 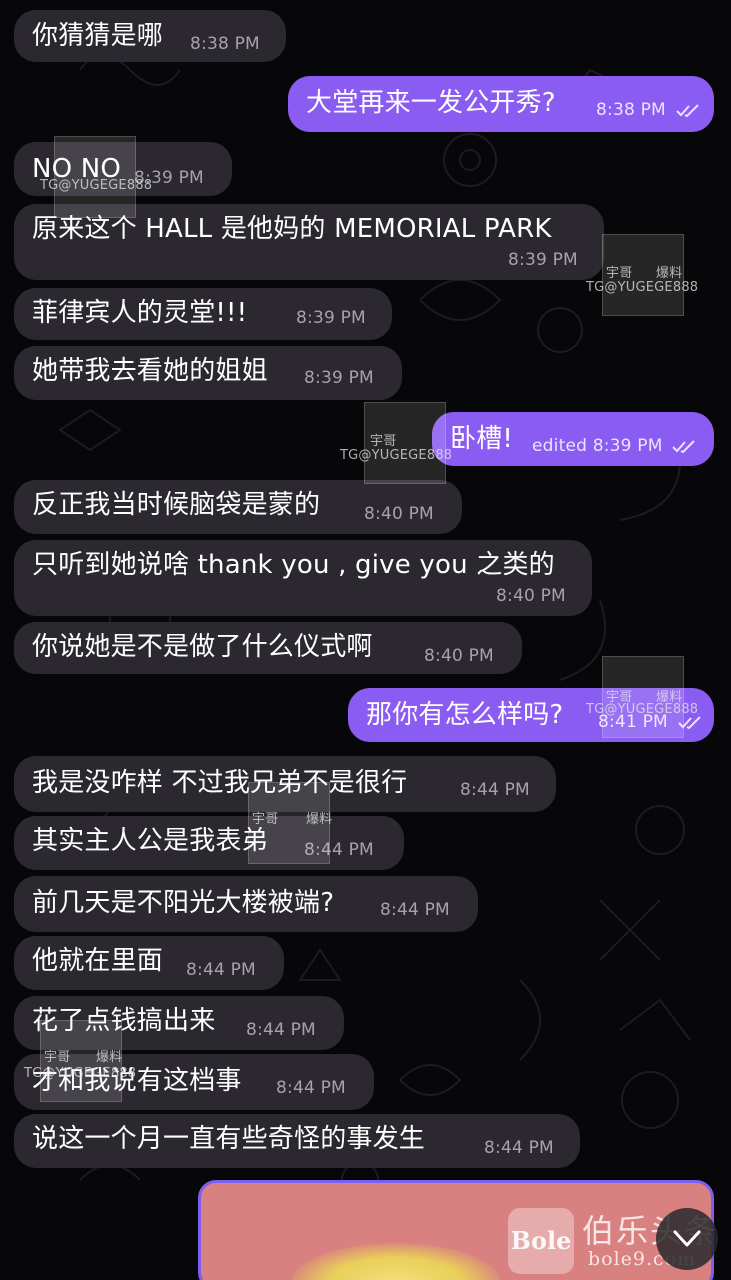 I want to click on message-text: 其实主人公是我表弟, so click(x=150, y=841).